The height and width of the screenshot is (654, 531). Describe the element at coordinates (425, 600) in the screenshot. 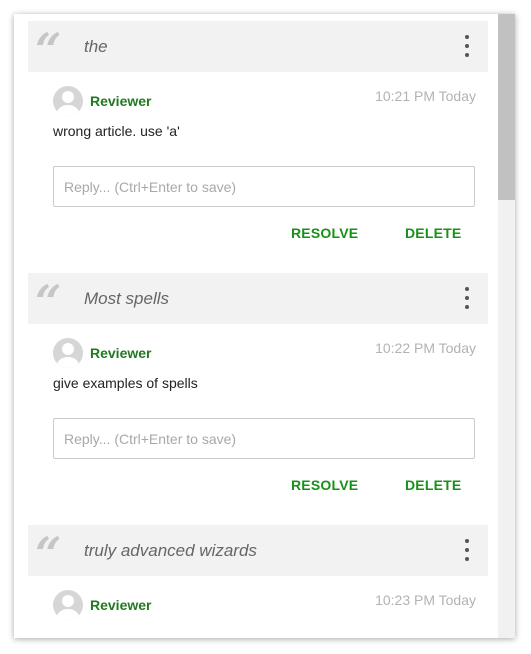

I see `comment-timestamp: 10:23 PM Today` at that location.